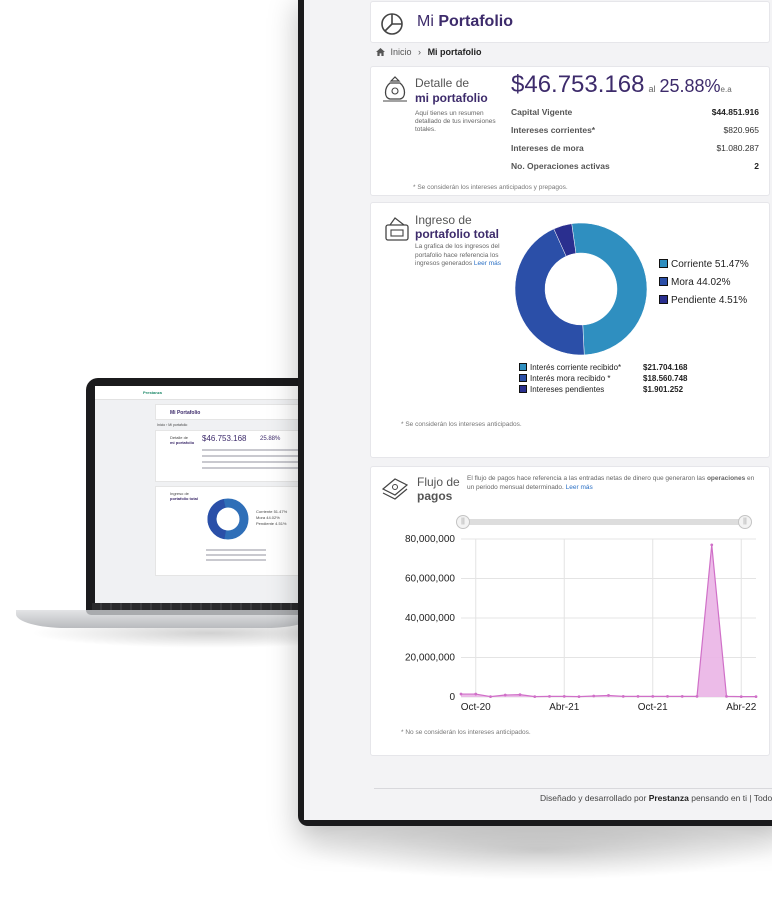 The height and width of the screenshot is (899, 772). I want to click on home-icon, so click(380, 52).